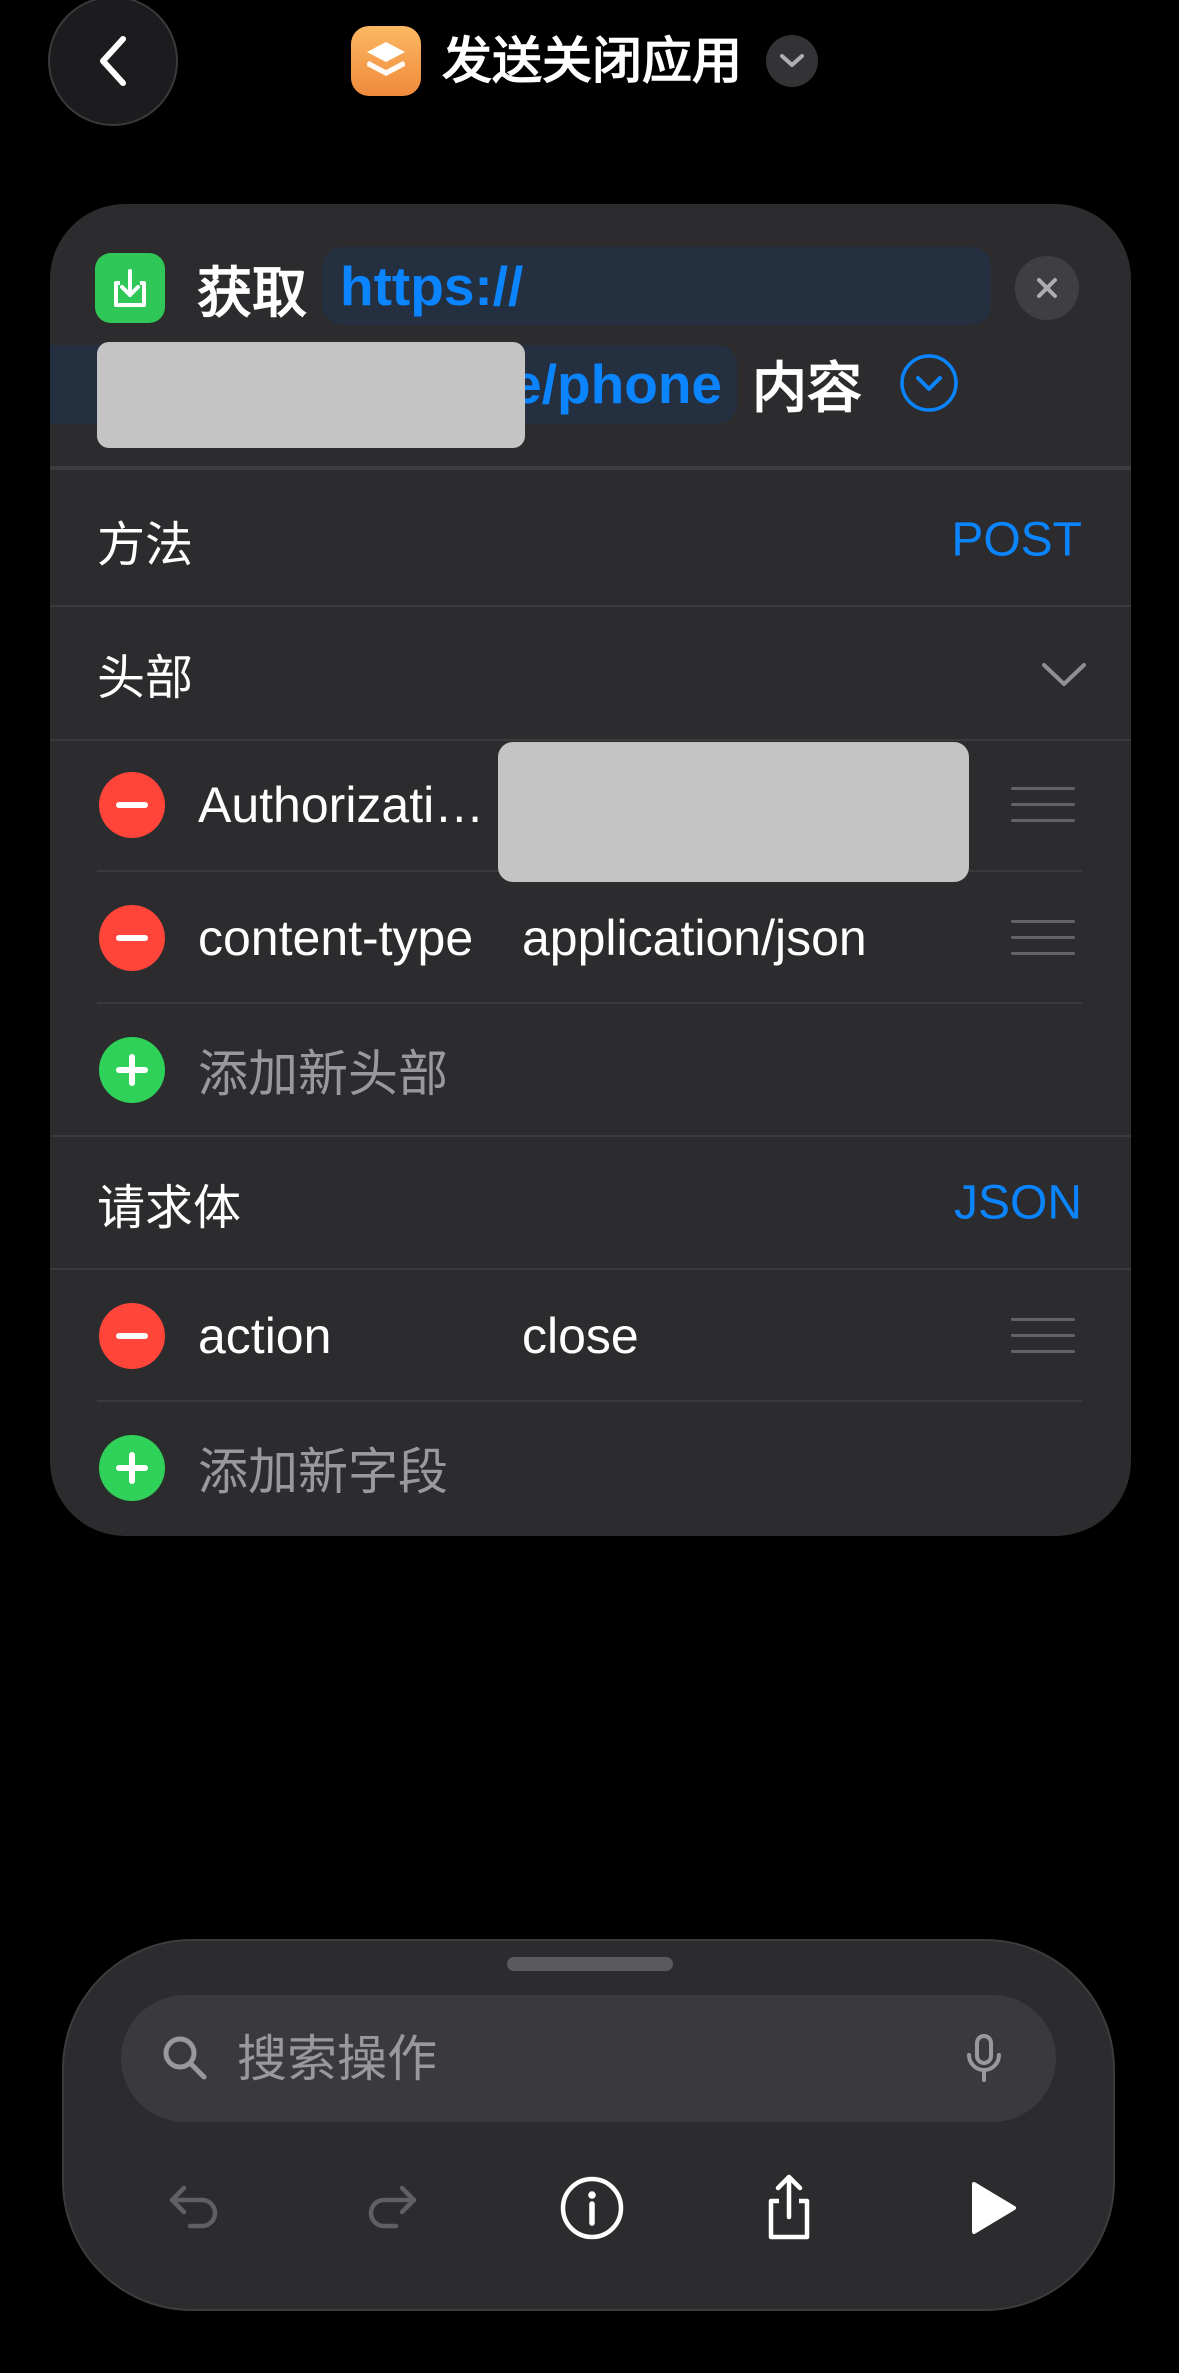 The height and width of the screenshot is (2373, 1179). Describe the element at coordinates (590, 1070) in the screenshot. I see `add-header-row: 添加新头部` at that location.